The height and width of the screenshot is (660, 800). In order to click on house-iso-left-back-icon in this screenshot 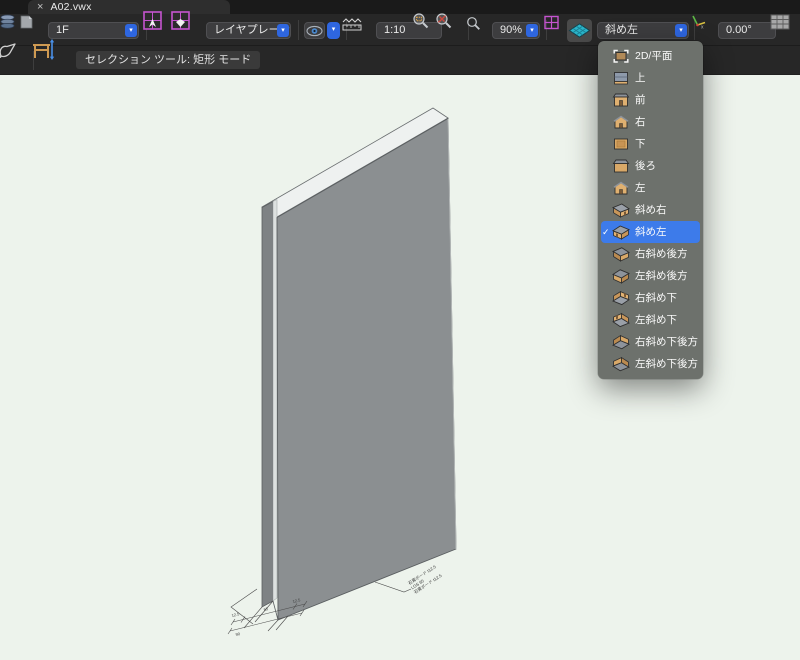, I will do `click(620, 276)`.